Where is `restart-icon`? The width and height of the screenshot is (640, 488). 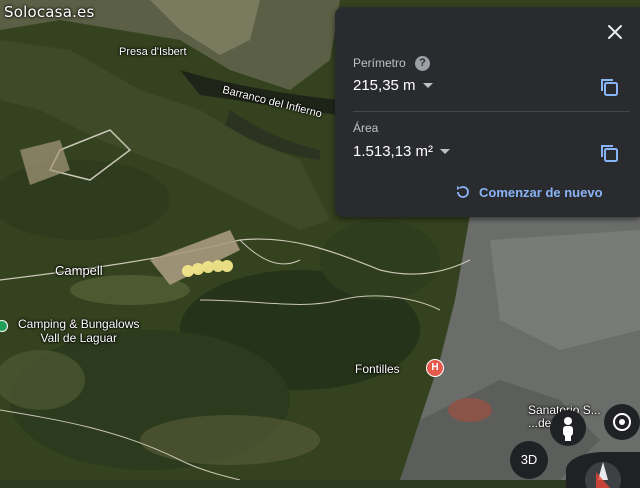
restart-icon is located at coordinates (463, 192).